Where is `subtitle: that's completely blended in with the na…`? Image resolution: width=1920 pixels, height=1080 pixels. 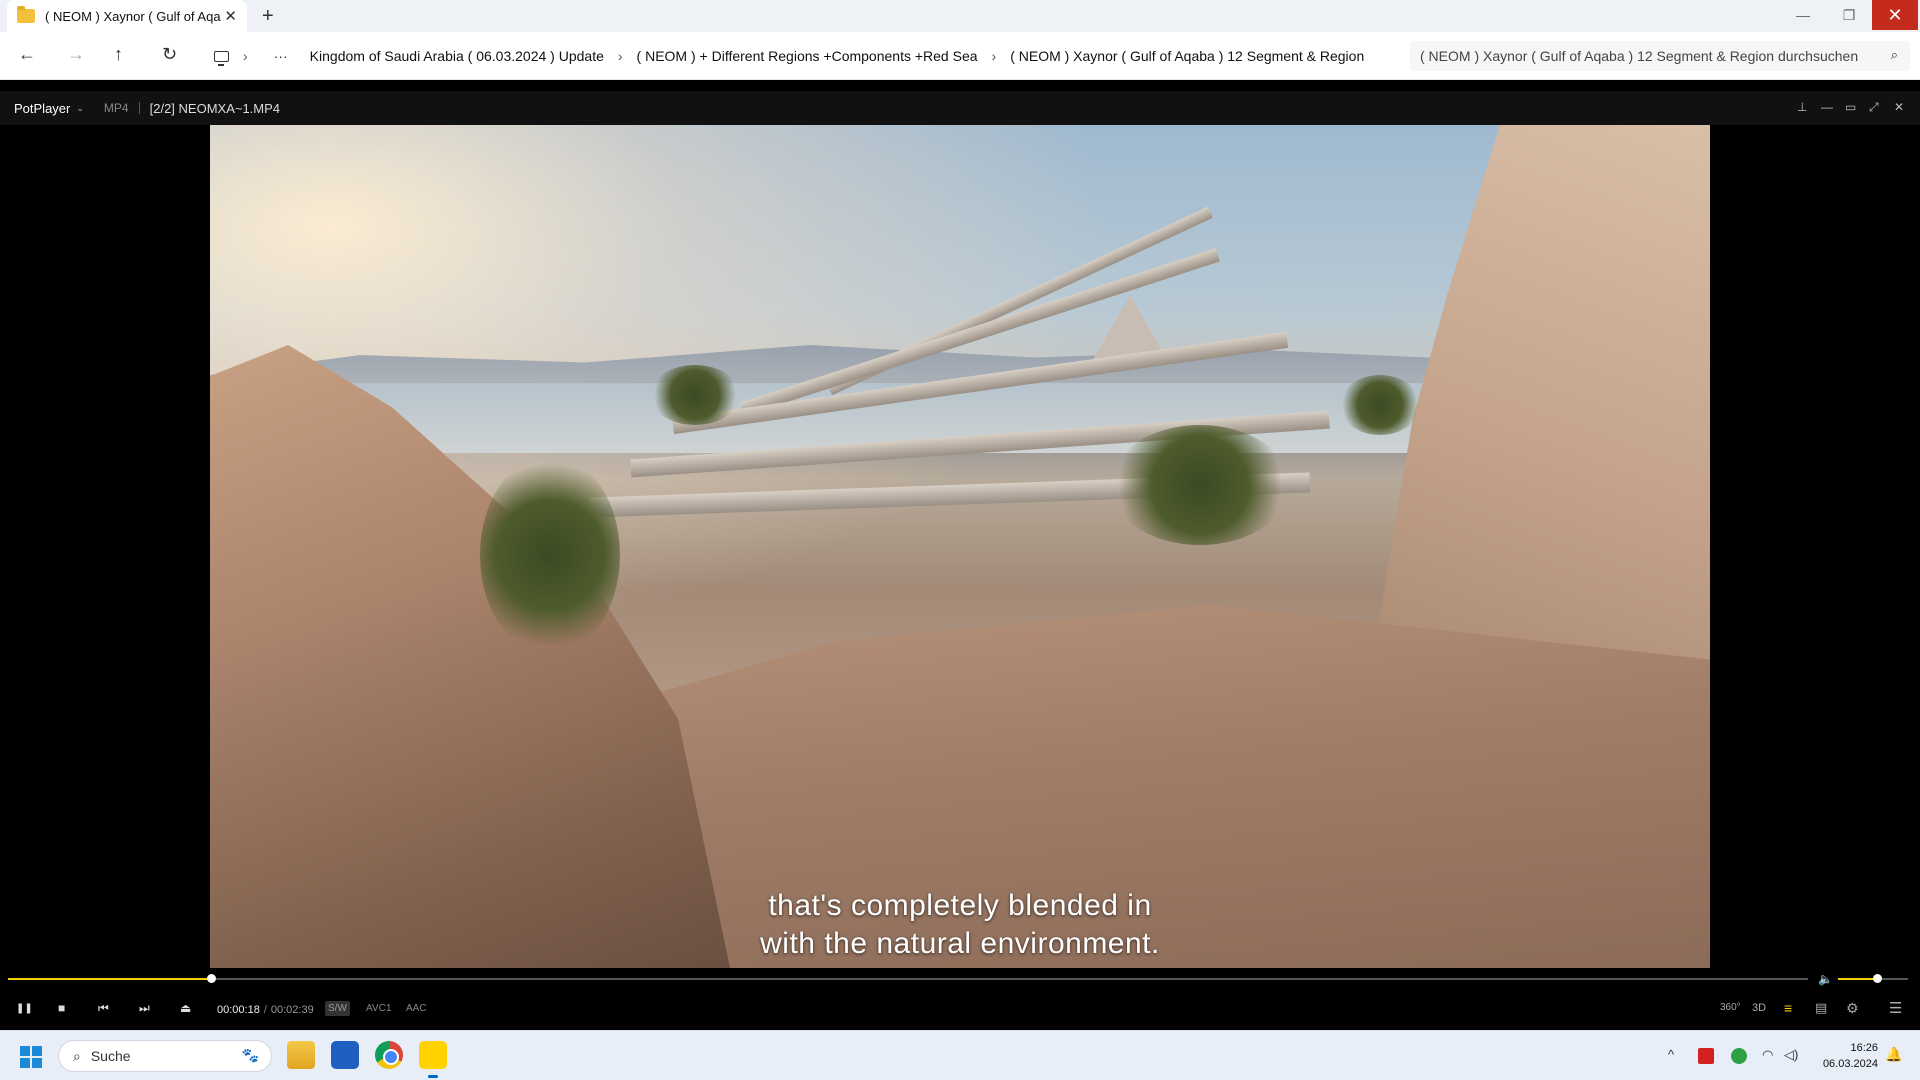
subtitle: that's completely blended in with the na… is located at coordinates (960, 925).